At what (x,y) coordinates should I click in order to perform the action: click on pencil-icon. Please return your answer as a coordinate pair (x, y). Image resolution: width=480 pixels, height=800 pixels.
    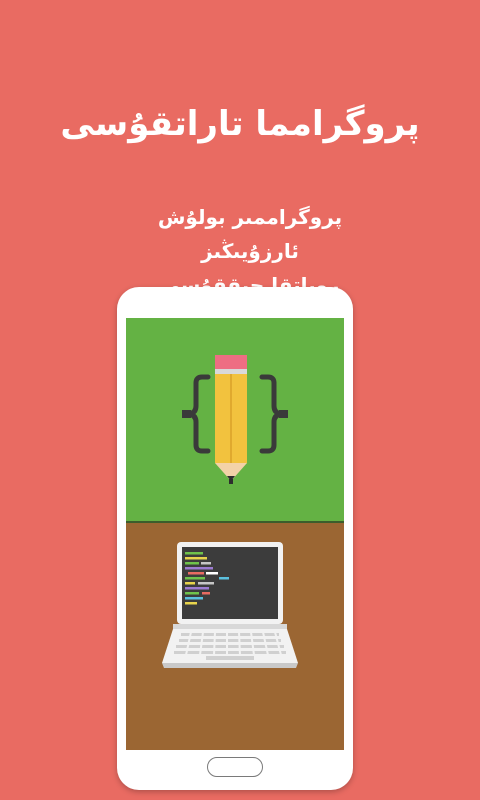
    Looking at the image, I should click on (231, 419).